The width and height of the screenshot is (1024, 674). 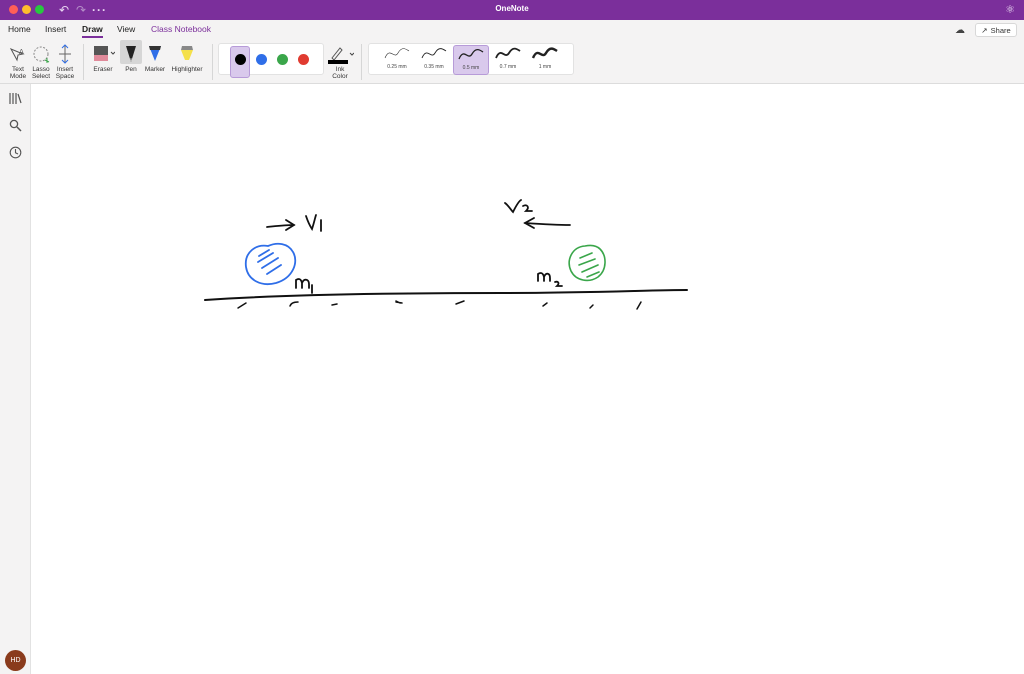 I want to click on thickness-option: 0.35 mm, so click(x=434, y=60).